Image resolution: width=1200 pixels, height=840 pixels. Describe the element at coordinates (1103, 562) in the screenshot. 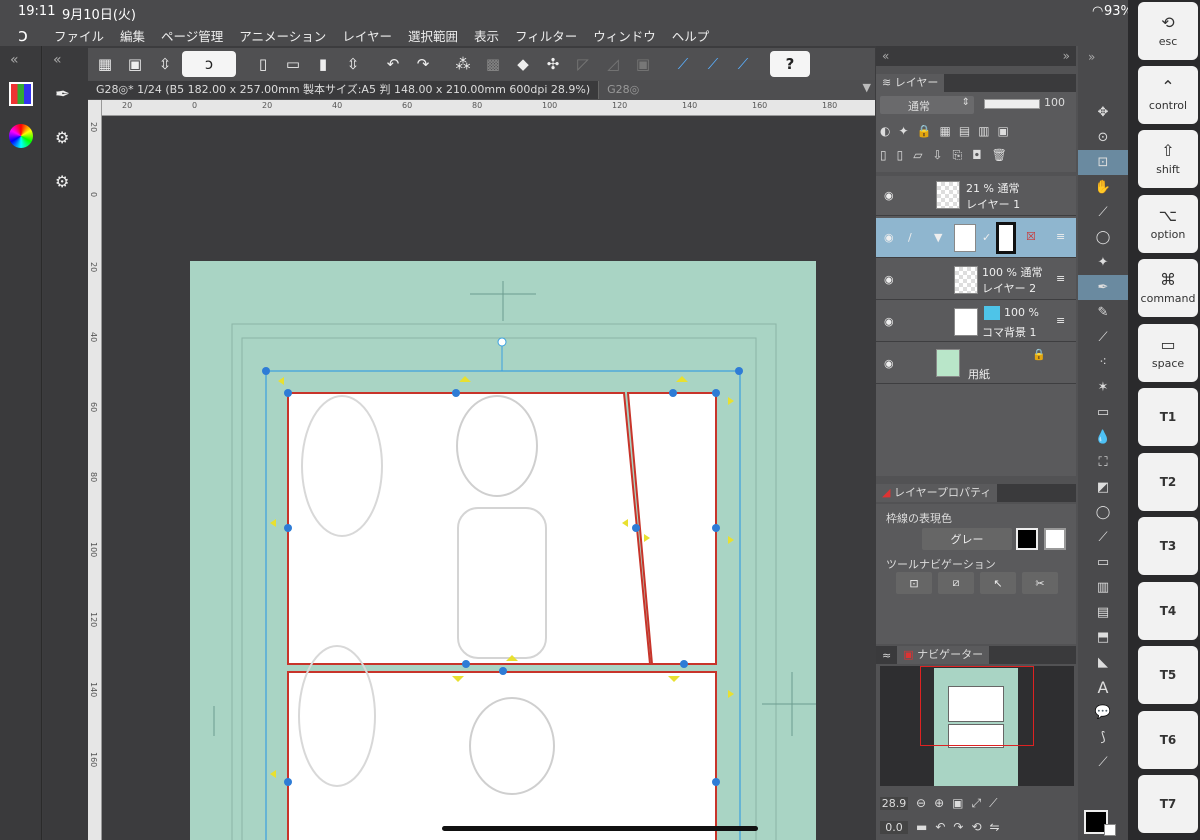

I see `rectangle-icon: ▭` at that location.